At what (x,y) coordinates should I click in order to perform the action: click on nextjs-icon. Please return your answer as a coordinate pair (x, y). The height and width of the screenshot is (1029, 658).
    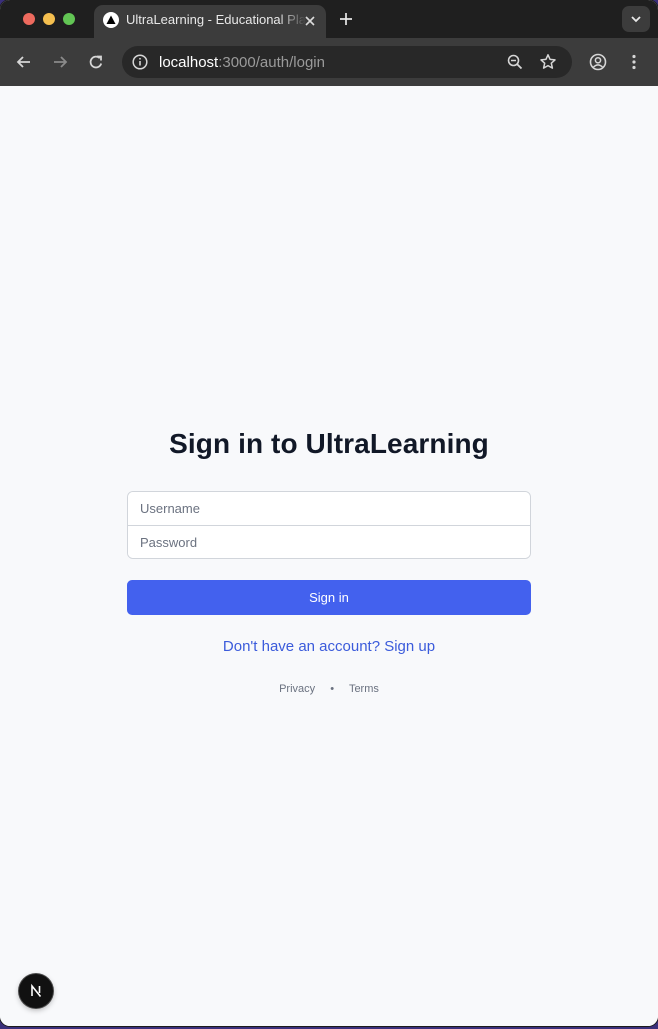
    Looking at the image, I should click on (36, 991).